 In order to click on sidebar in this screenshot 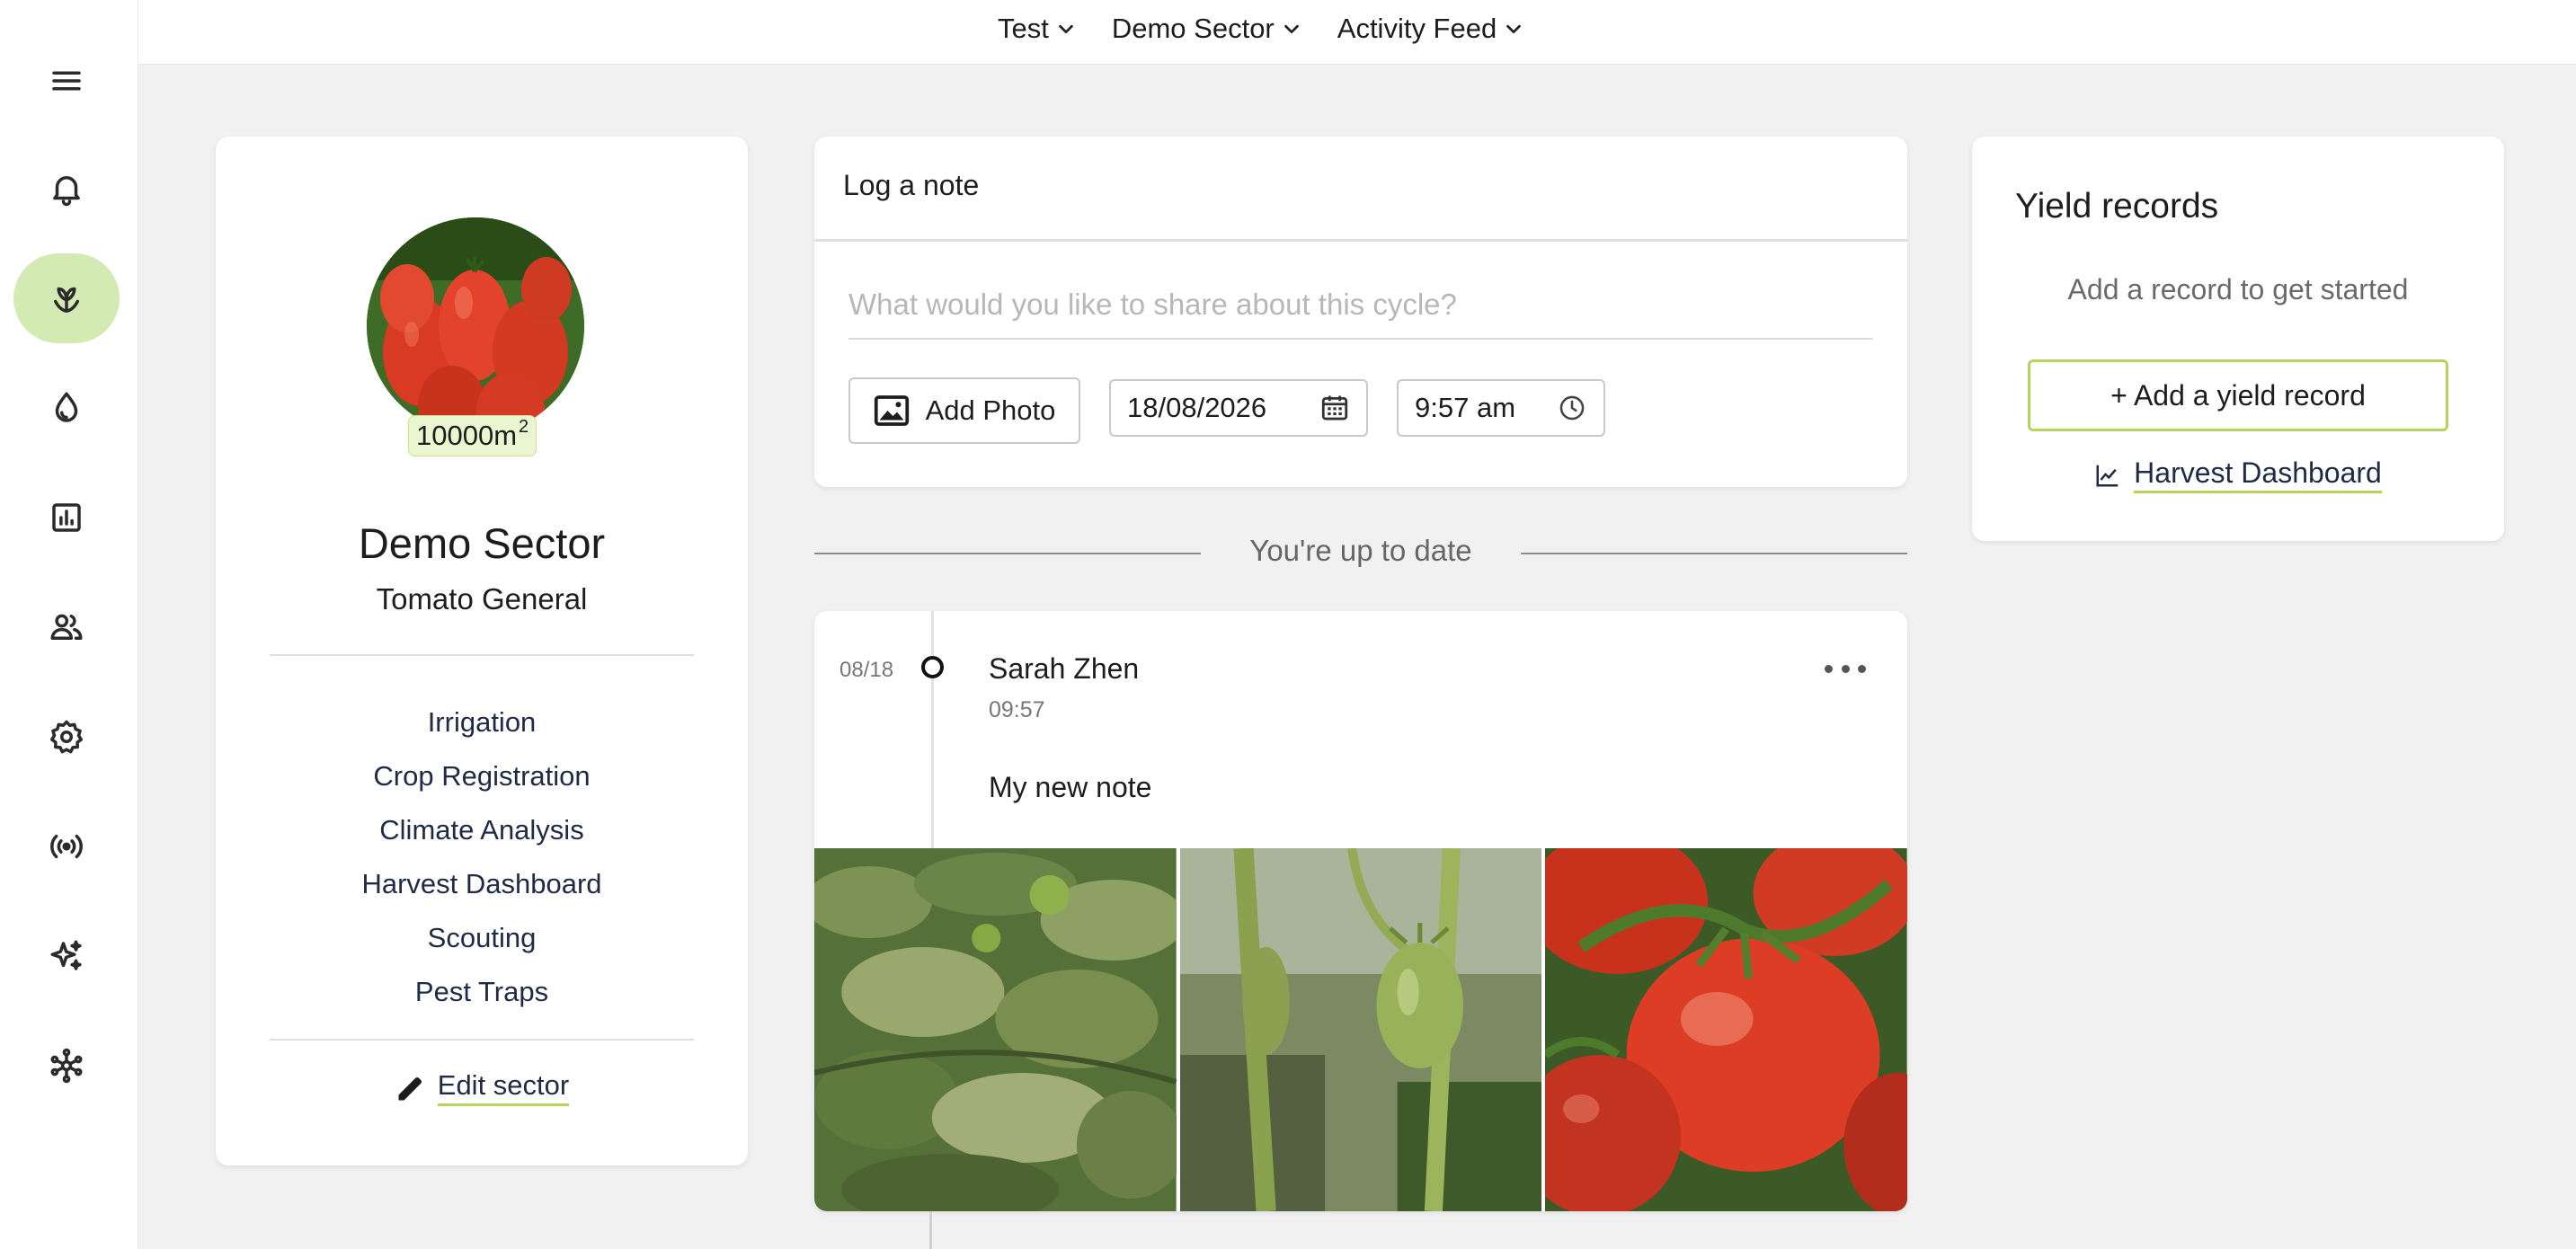, I will do `click(69, 624)`.